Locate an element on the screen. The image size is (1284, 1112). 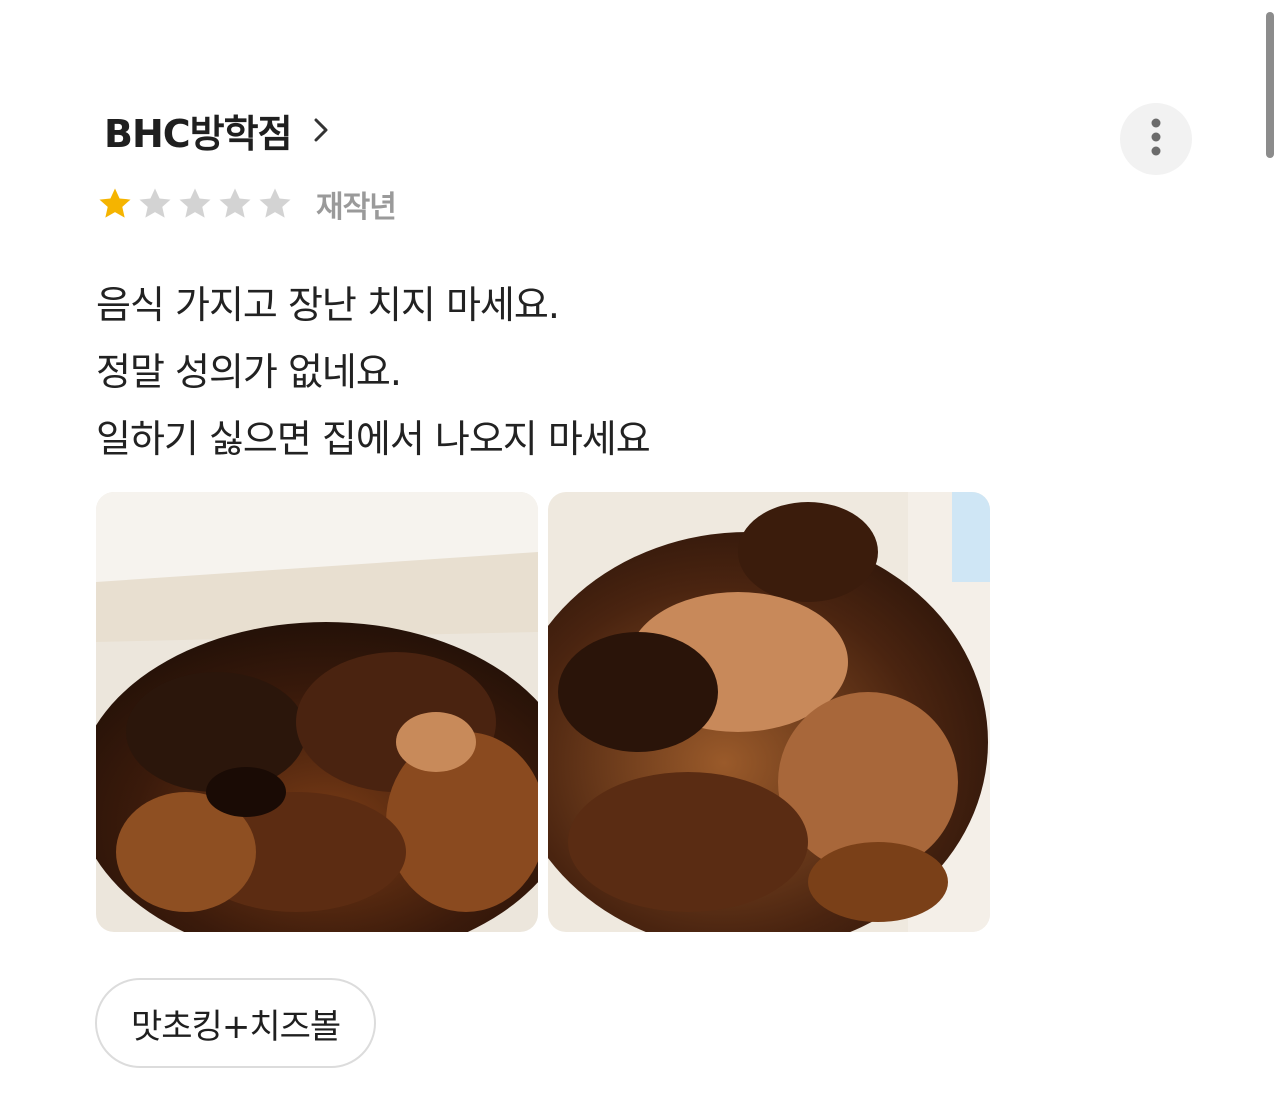
star-filled-icon is located at coordinates (115, 204).